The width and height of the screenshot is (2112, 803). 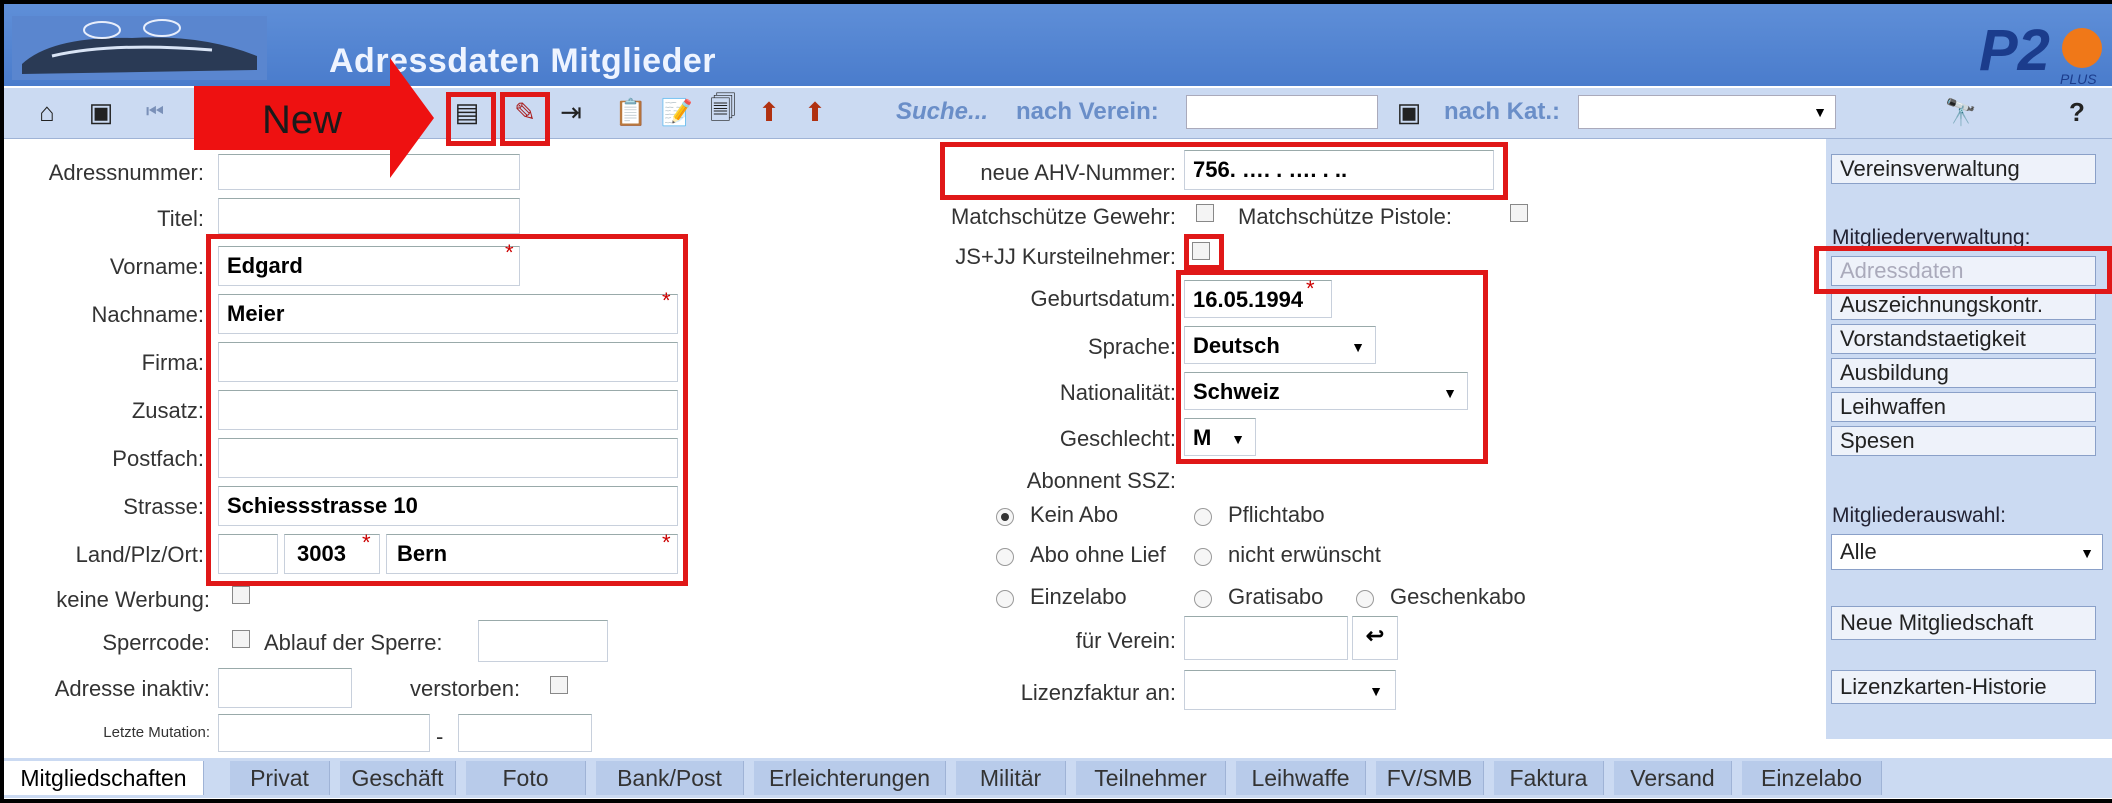 What do you see at coordinates (147, 314) in the screenshot?
I see `nachname-label: Nachname:` at bounding box center [147, 314].